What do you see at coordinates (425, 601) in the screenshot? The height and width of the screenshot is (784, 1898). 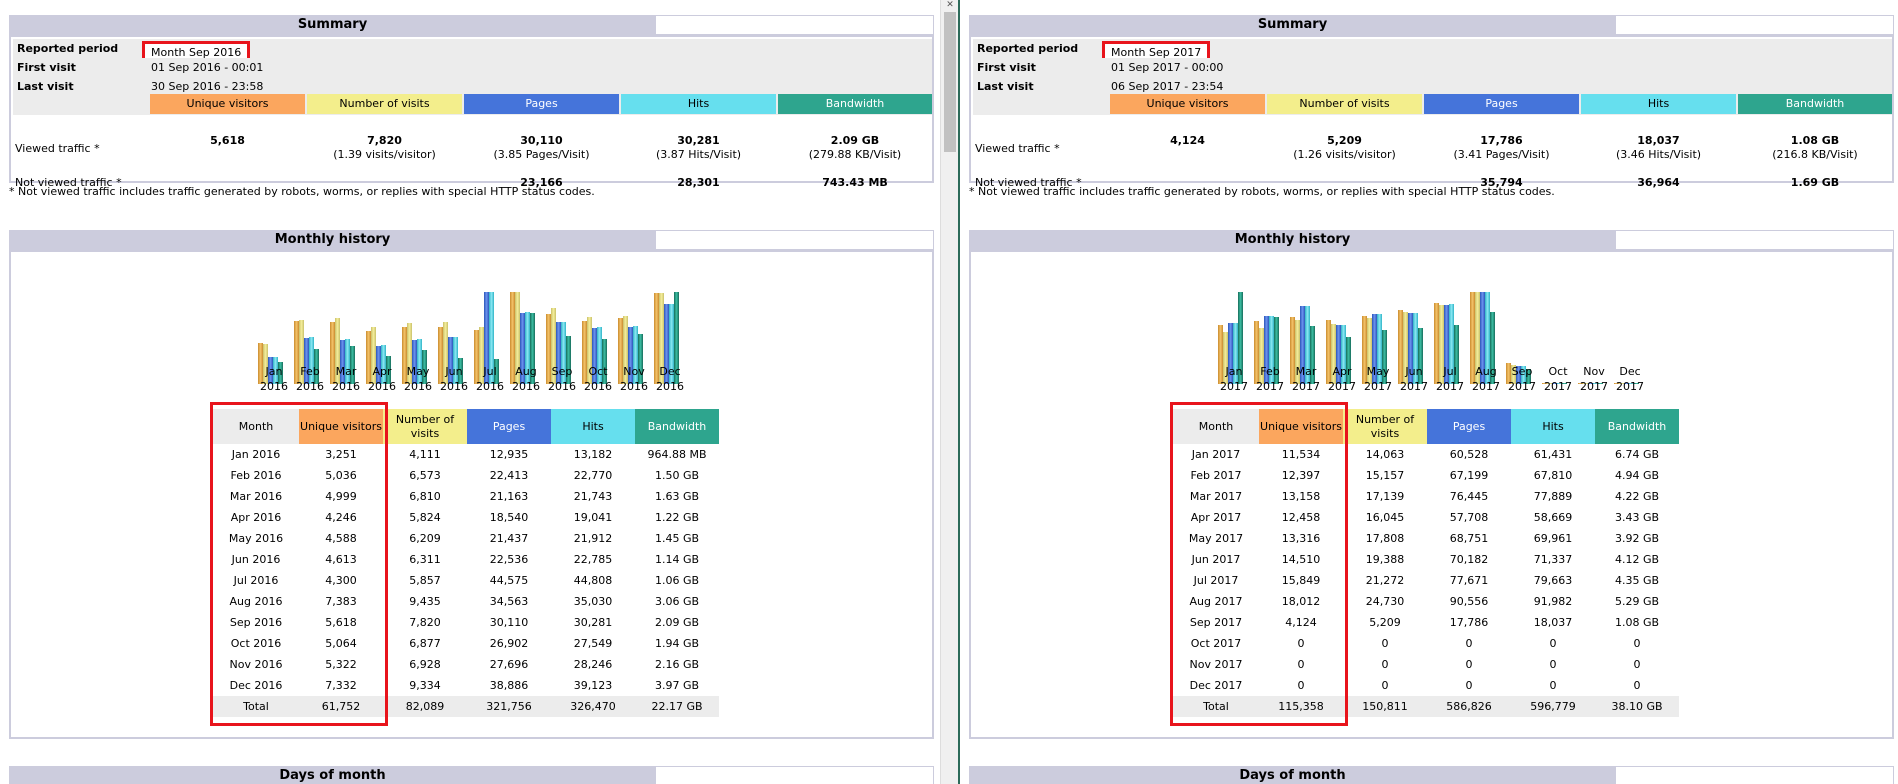 I see `cell-visits: 9,435` at bounding box center [425, 601].